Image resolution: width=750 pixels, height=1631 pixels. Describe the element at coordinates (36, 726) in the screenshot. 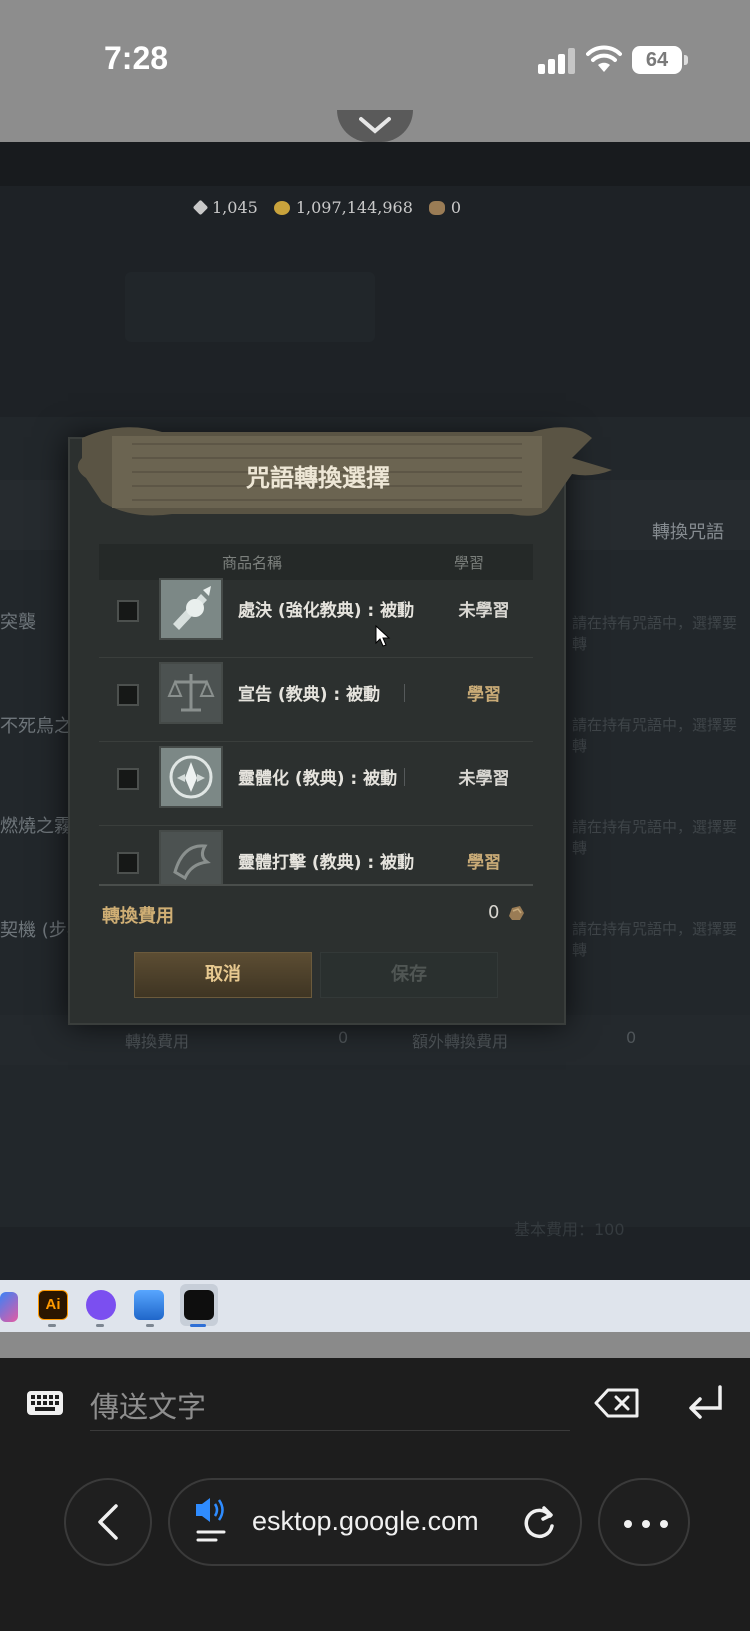

I see `bg-row-label: 不死鳥之` at that location.